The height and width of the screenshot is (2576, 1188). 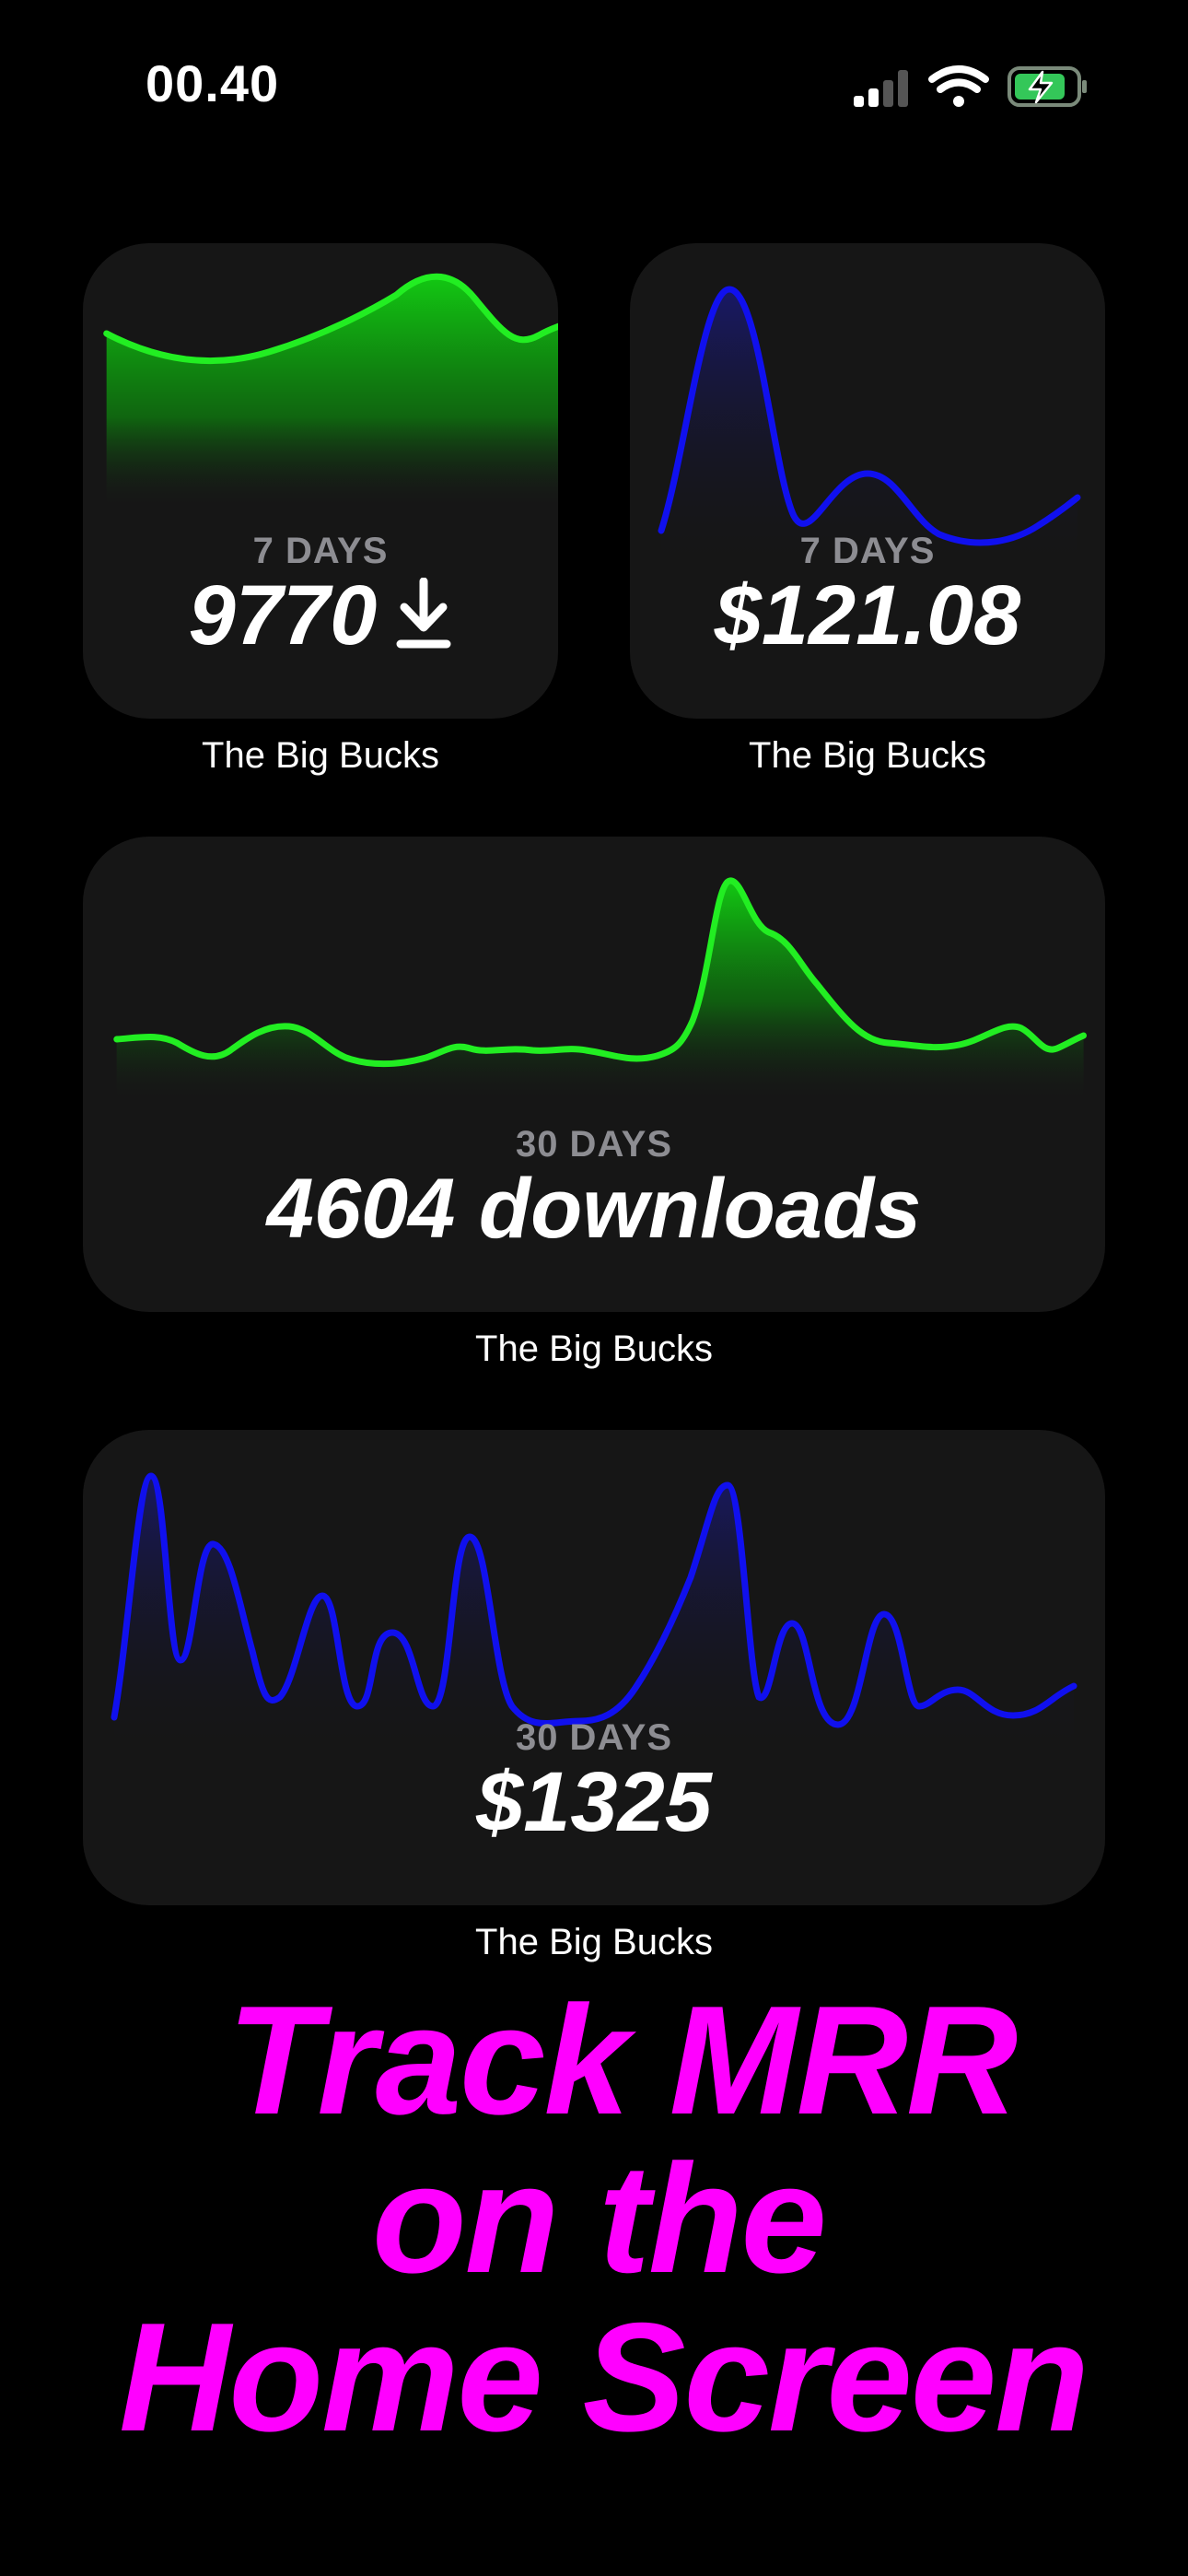 What do you see at coordinates (1047, 86) in the screenshot?
I see `battery-charging-icon` at bounding box center [1047, 86].